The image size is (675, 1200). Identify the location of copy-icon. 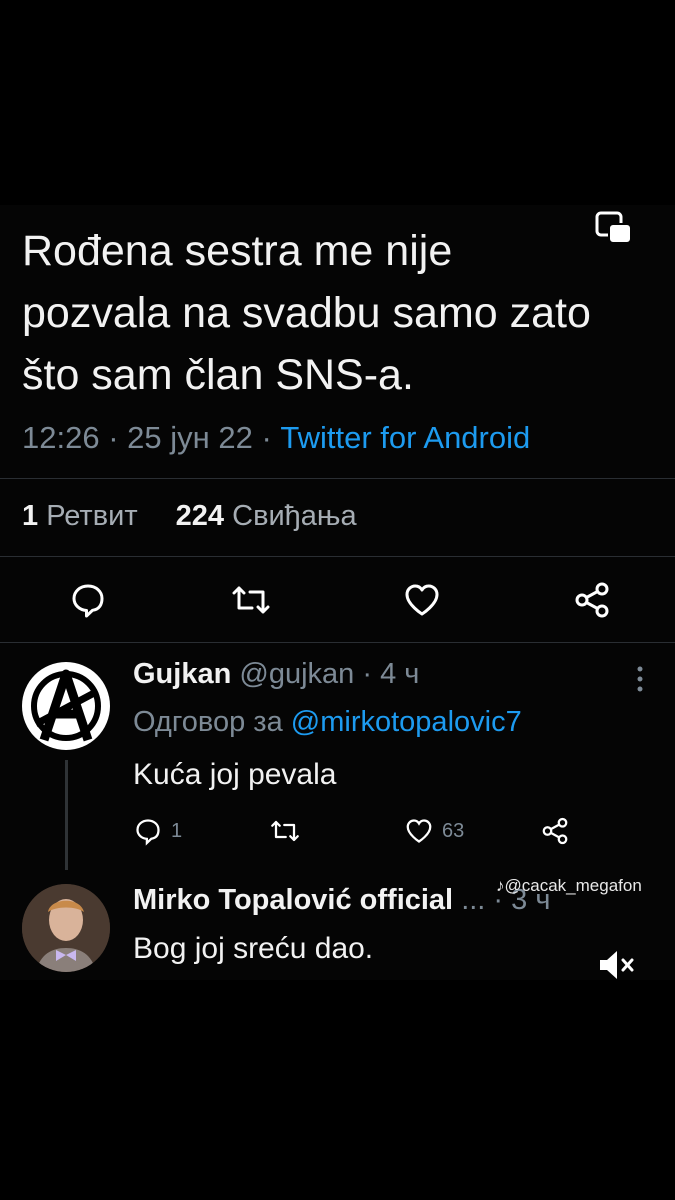
(614, 228).